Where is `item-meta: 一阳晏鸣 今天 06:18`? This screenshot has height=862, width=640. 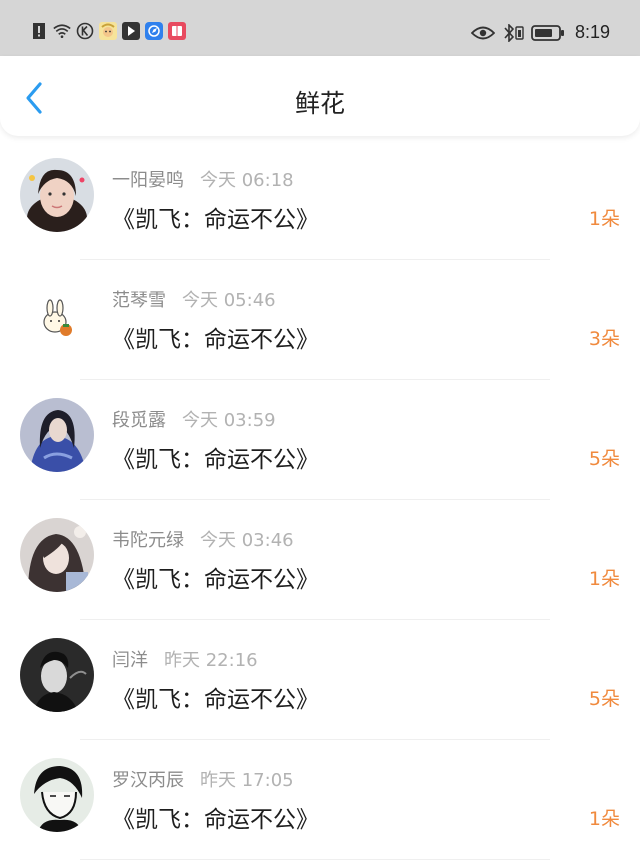
item-meta: 一阳晏鸣 今天 06:18 is located at coordinates (203, 179).